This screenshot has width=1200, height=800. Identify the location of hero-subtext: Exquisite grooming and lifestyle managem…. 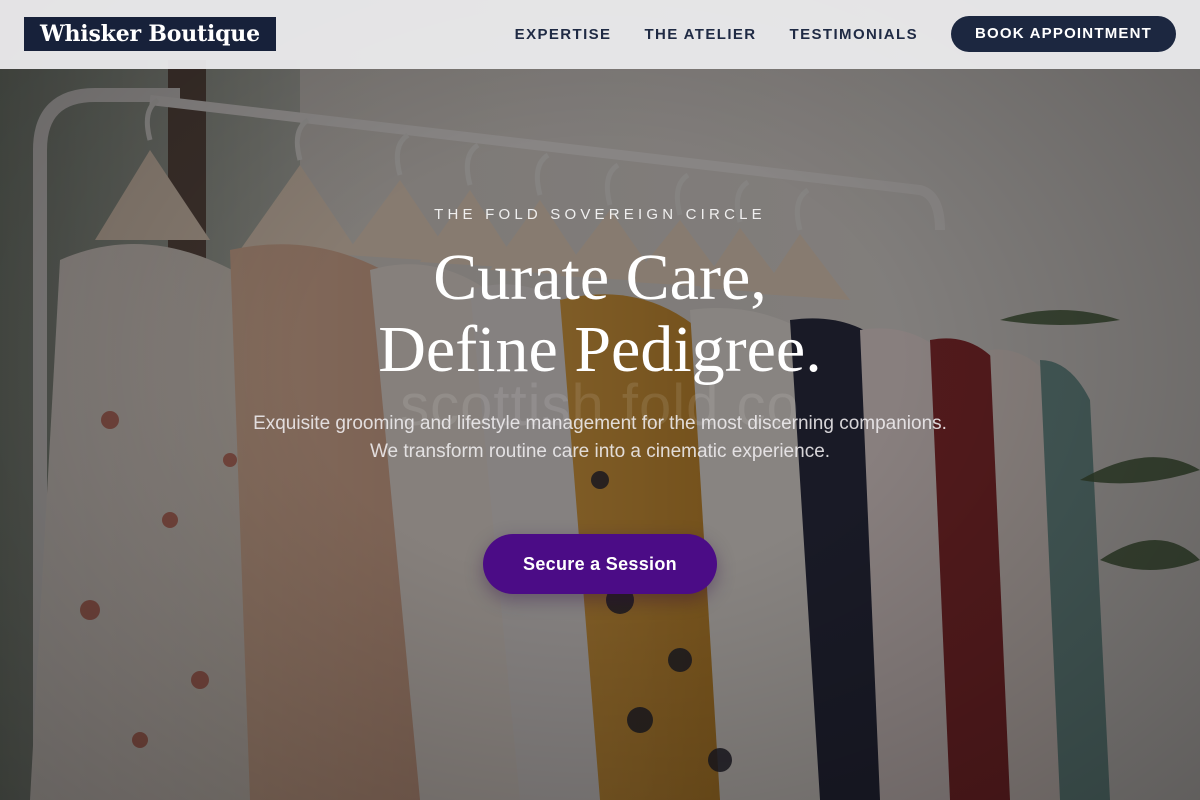
(600, 437).